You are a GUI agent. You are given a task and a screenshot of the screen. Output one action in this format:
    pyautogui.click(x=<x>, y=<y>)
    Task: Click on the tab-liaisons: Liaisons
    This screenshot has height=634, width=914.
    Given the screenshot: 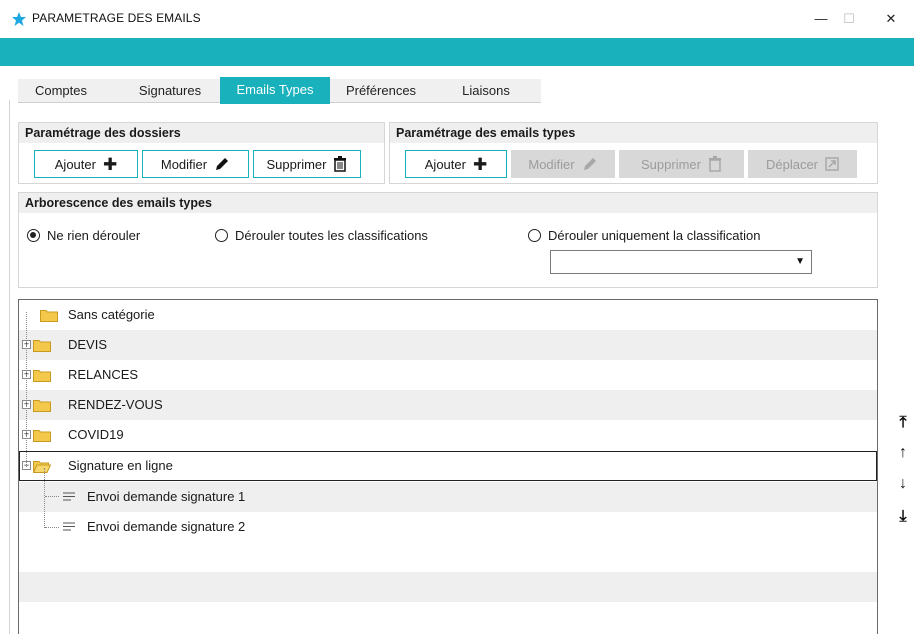 What is the action you would take?
    pyautogui.click(x=486, y=91)
    